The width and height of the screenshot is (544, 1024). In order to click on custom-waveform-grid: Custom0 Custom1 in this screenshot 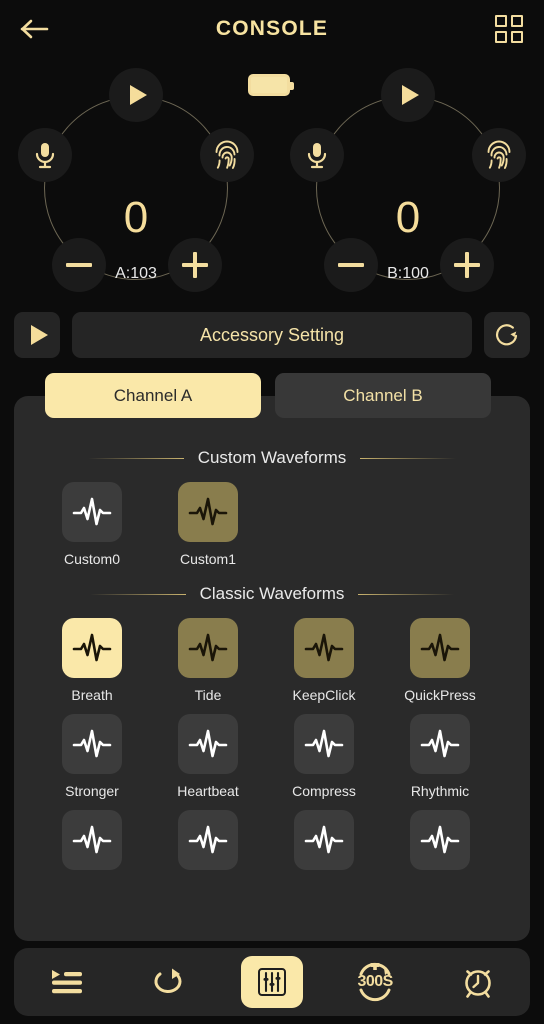, I will do `click(272, 530)`.